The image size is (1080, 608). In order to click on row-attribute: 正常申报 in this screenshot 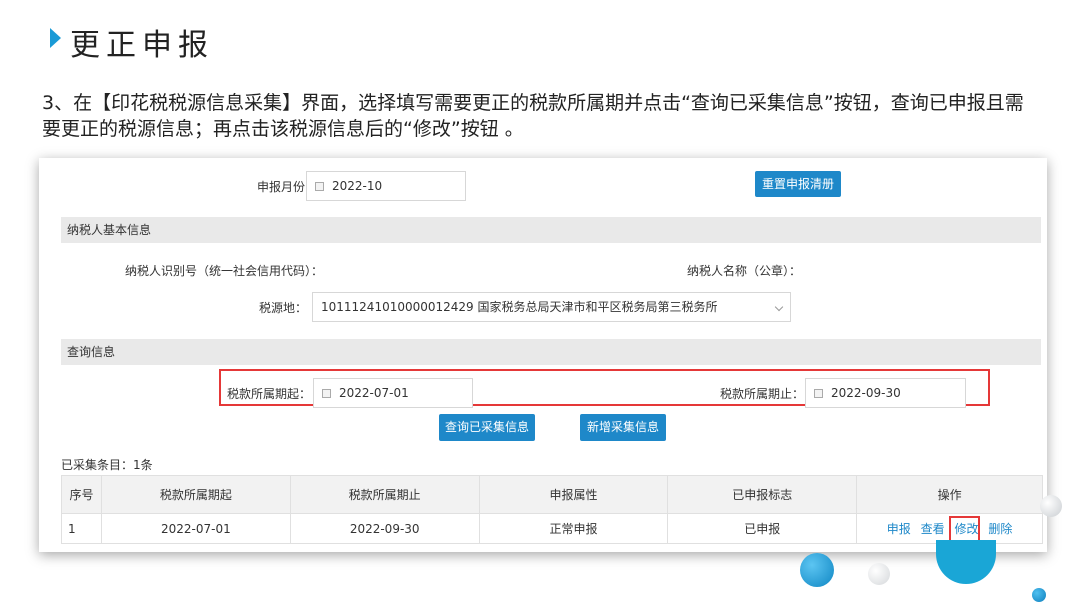, I will do `click(573, 528)`.